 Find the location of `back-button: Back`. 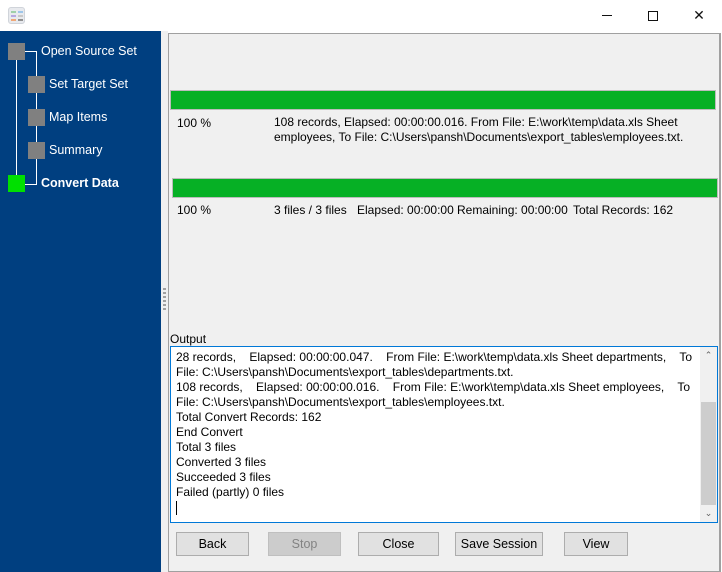

back-button: Back is located at coordinates (212, 544).